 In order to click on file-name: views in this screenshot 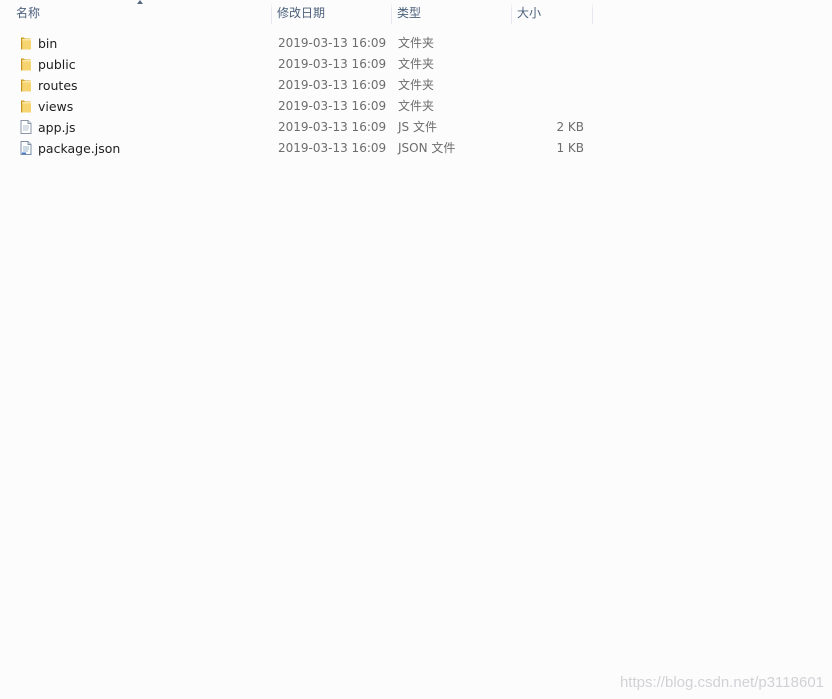, I will do `click(56, 106)`.